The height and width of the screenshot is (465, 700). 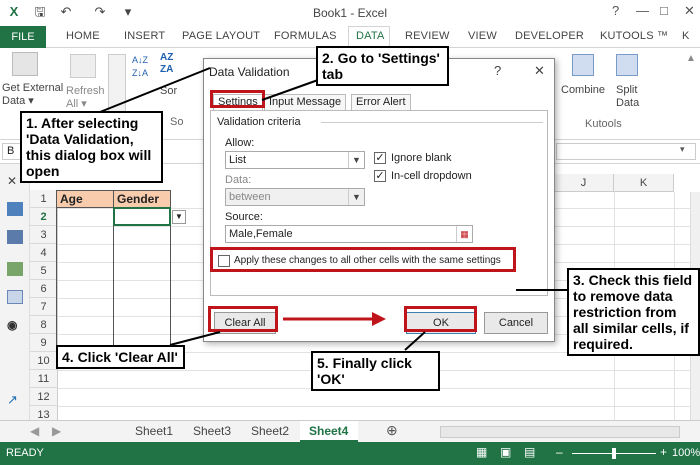 I want to click on annotation-step-5: 5. Finally click 'OK', so click(x=375, y=371).